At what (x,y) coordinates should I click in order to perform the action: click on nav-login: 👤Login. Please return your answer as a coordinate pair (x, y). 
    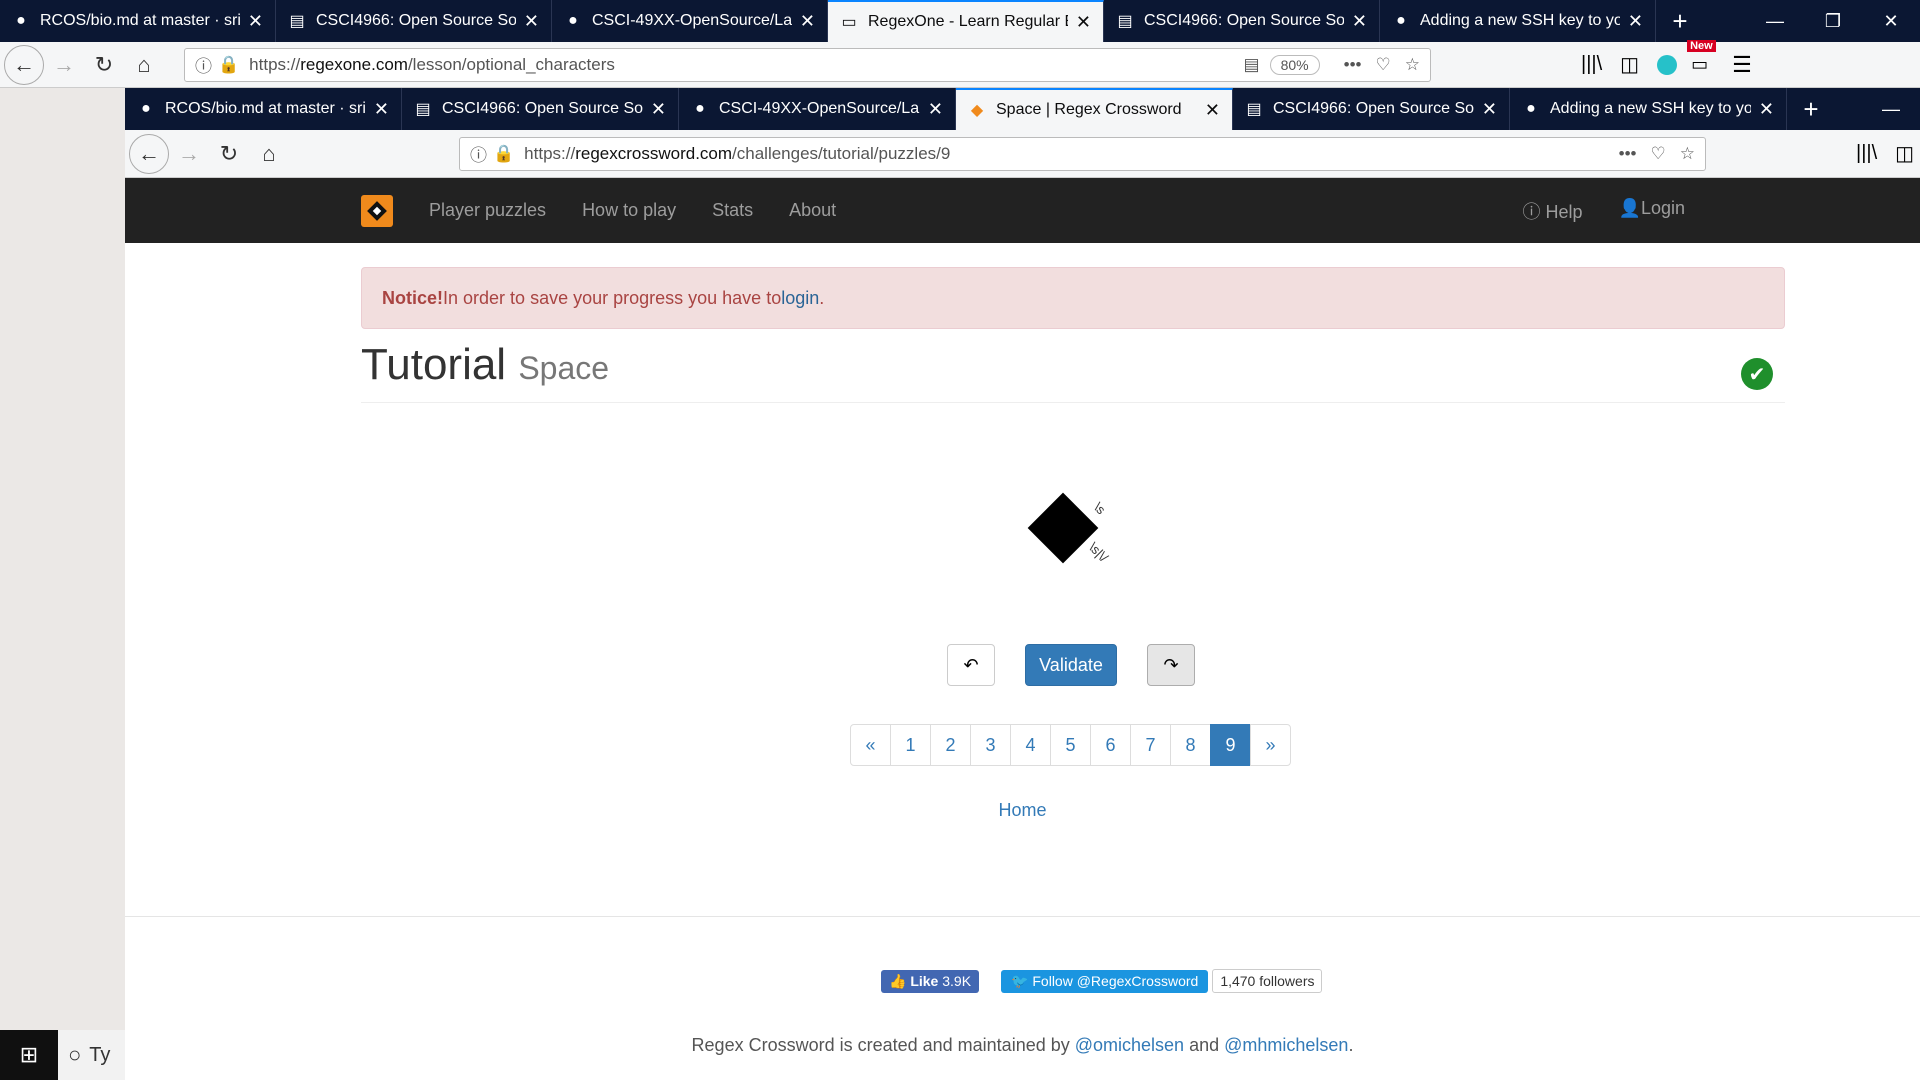
    Looking at the image, I should click on (1652, 211).